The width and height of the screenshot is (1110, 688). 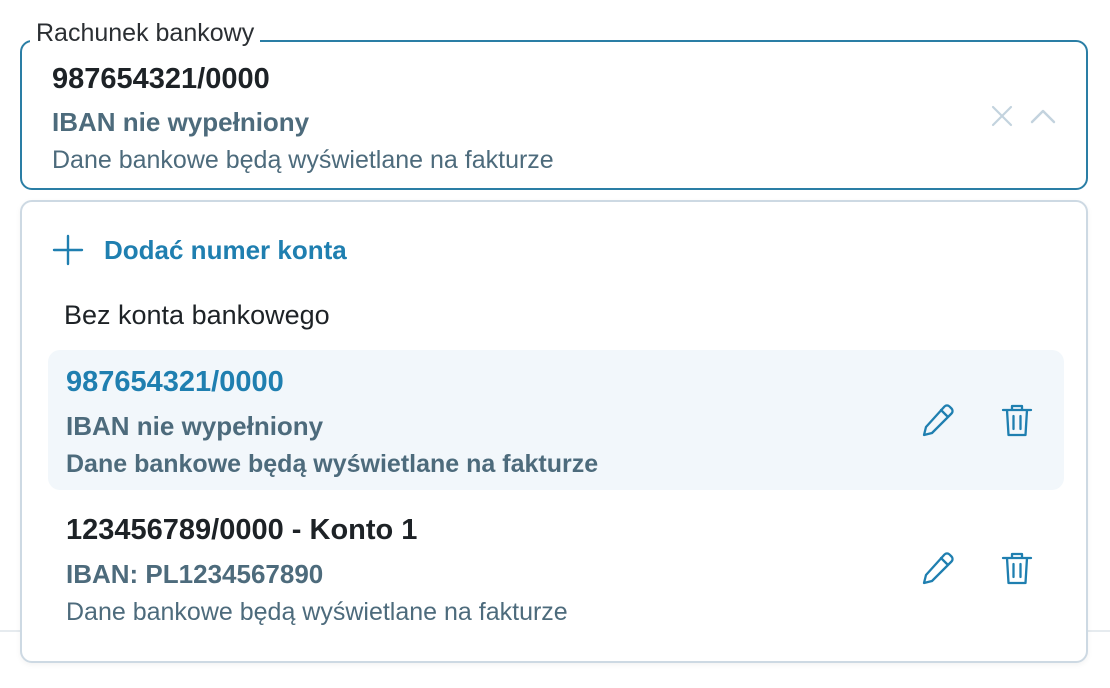 I want to click on field-label: Rachunek bankowy, so click(x=145, y=33).